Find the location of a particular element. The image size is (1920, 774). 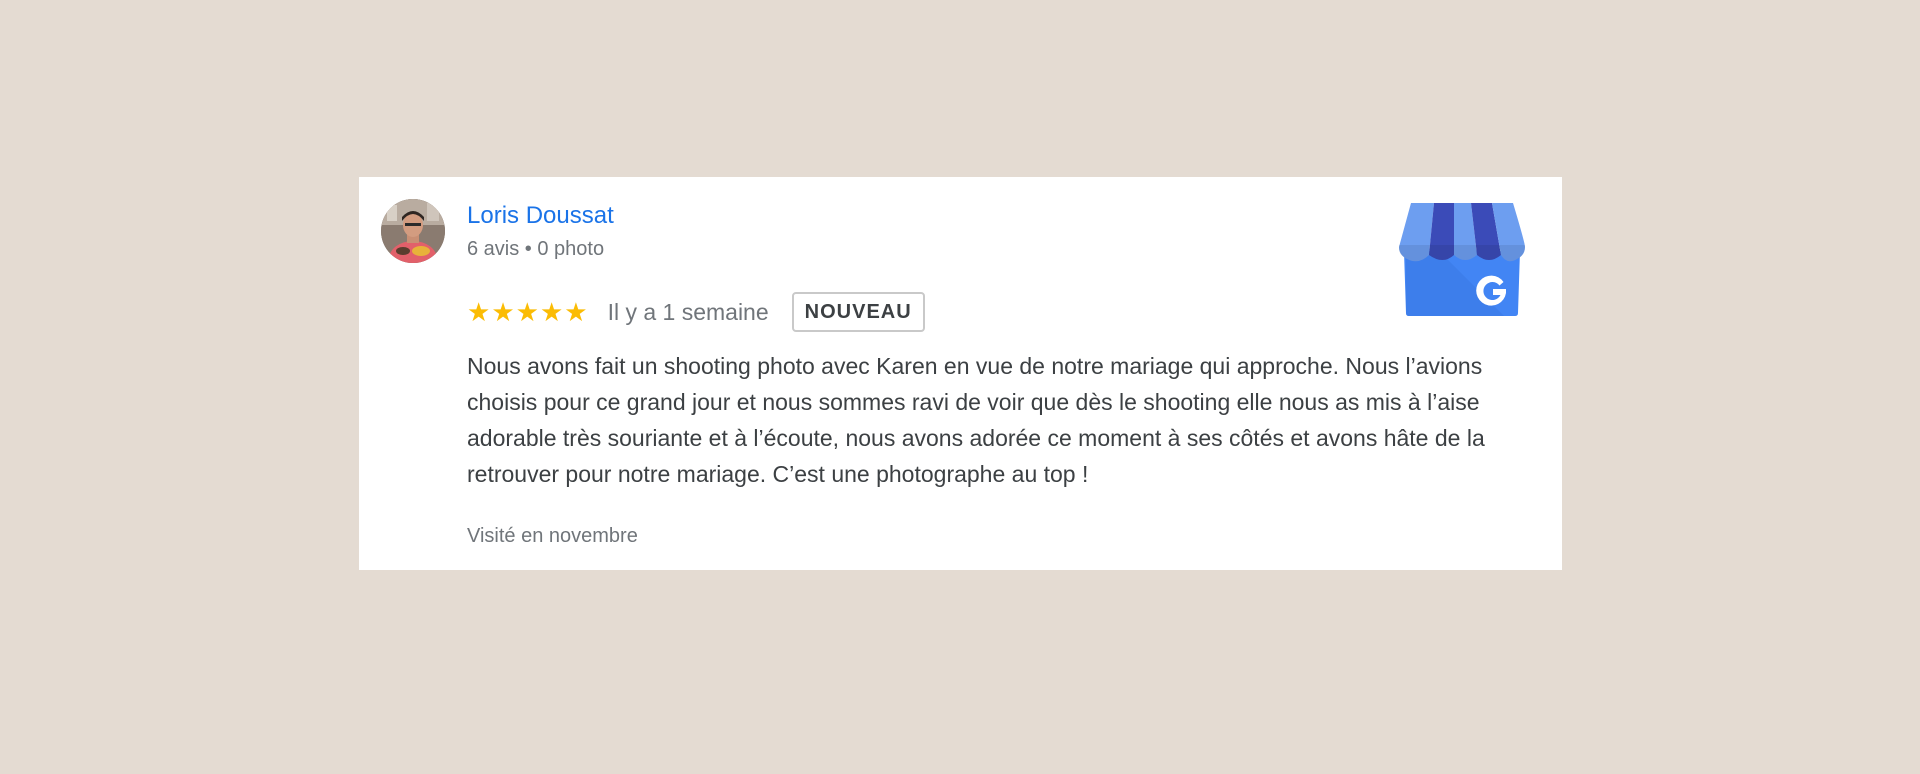

star-rating: ★ ★ ★ ★ ★ is located at coordinates (527, 312).